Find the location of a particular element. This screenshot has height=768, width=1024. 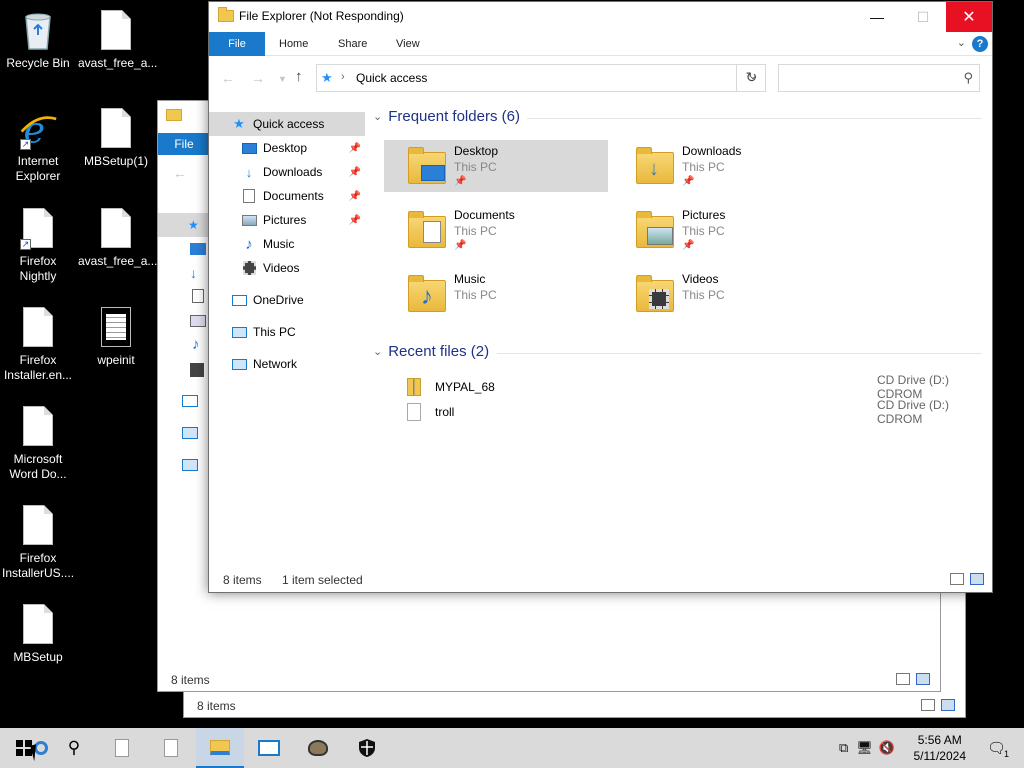

minimize-button: — is located at coordinates (877, 17).